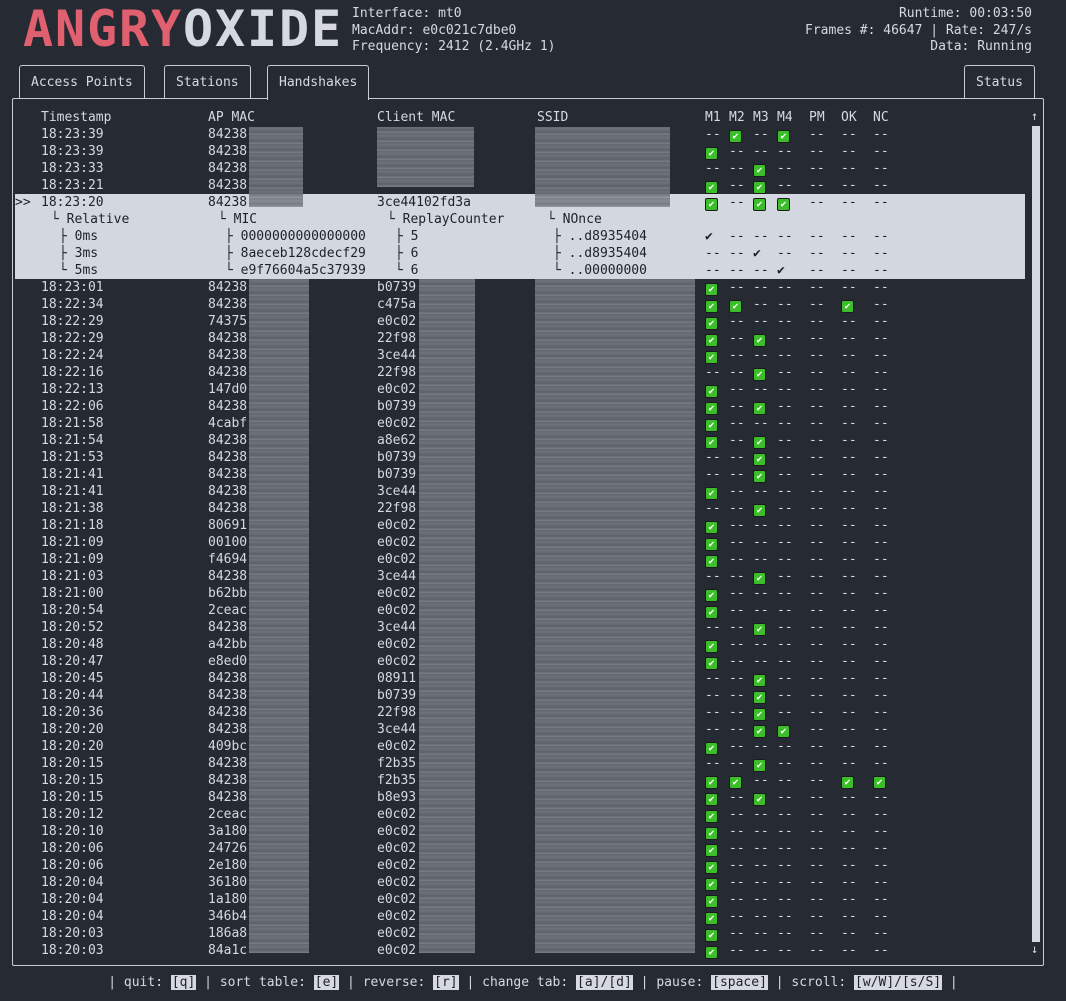 The width and height of the screenshot is (1066, 1001). Describe the element at coordinates (228, 644) in the screenshot. I see `ap-mac-cell: a42bb` at that location.